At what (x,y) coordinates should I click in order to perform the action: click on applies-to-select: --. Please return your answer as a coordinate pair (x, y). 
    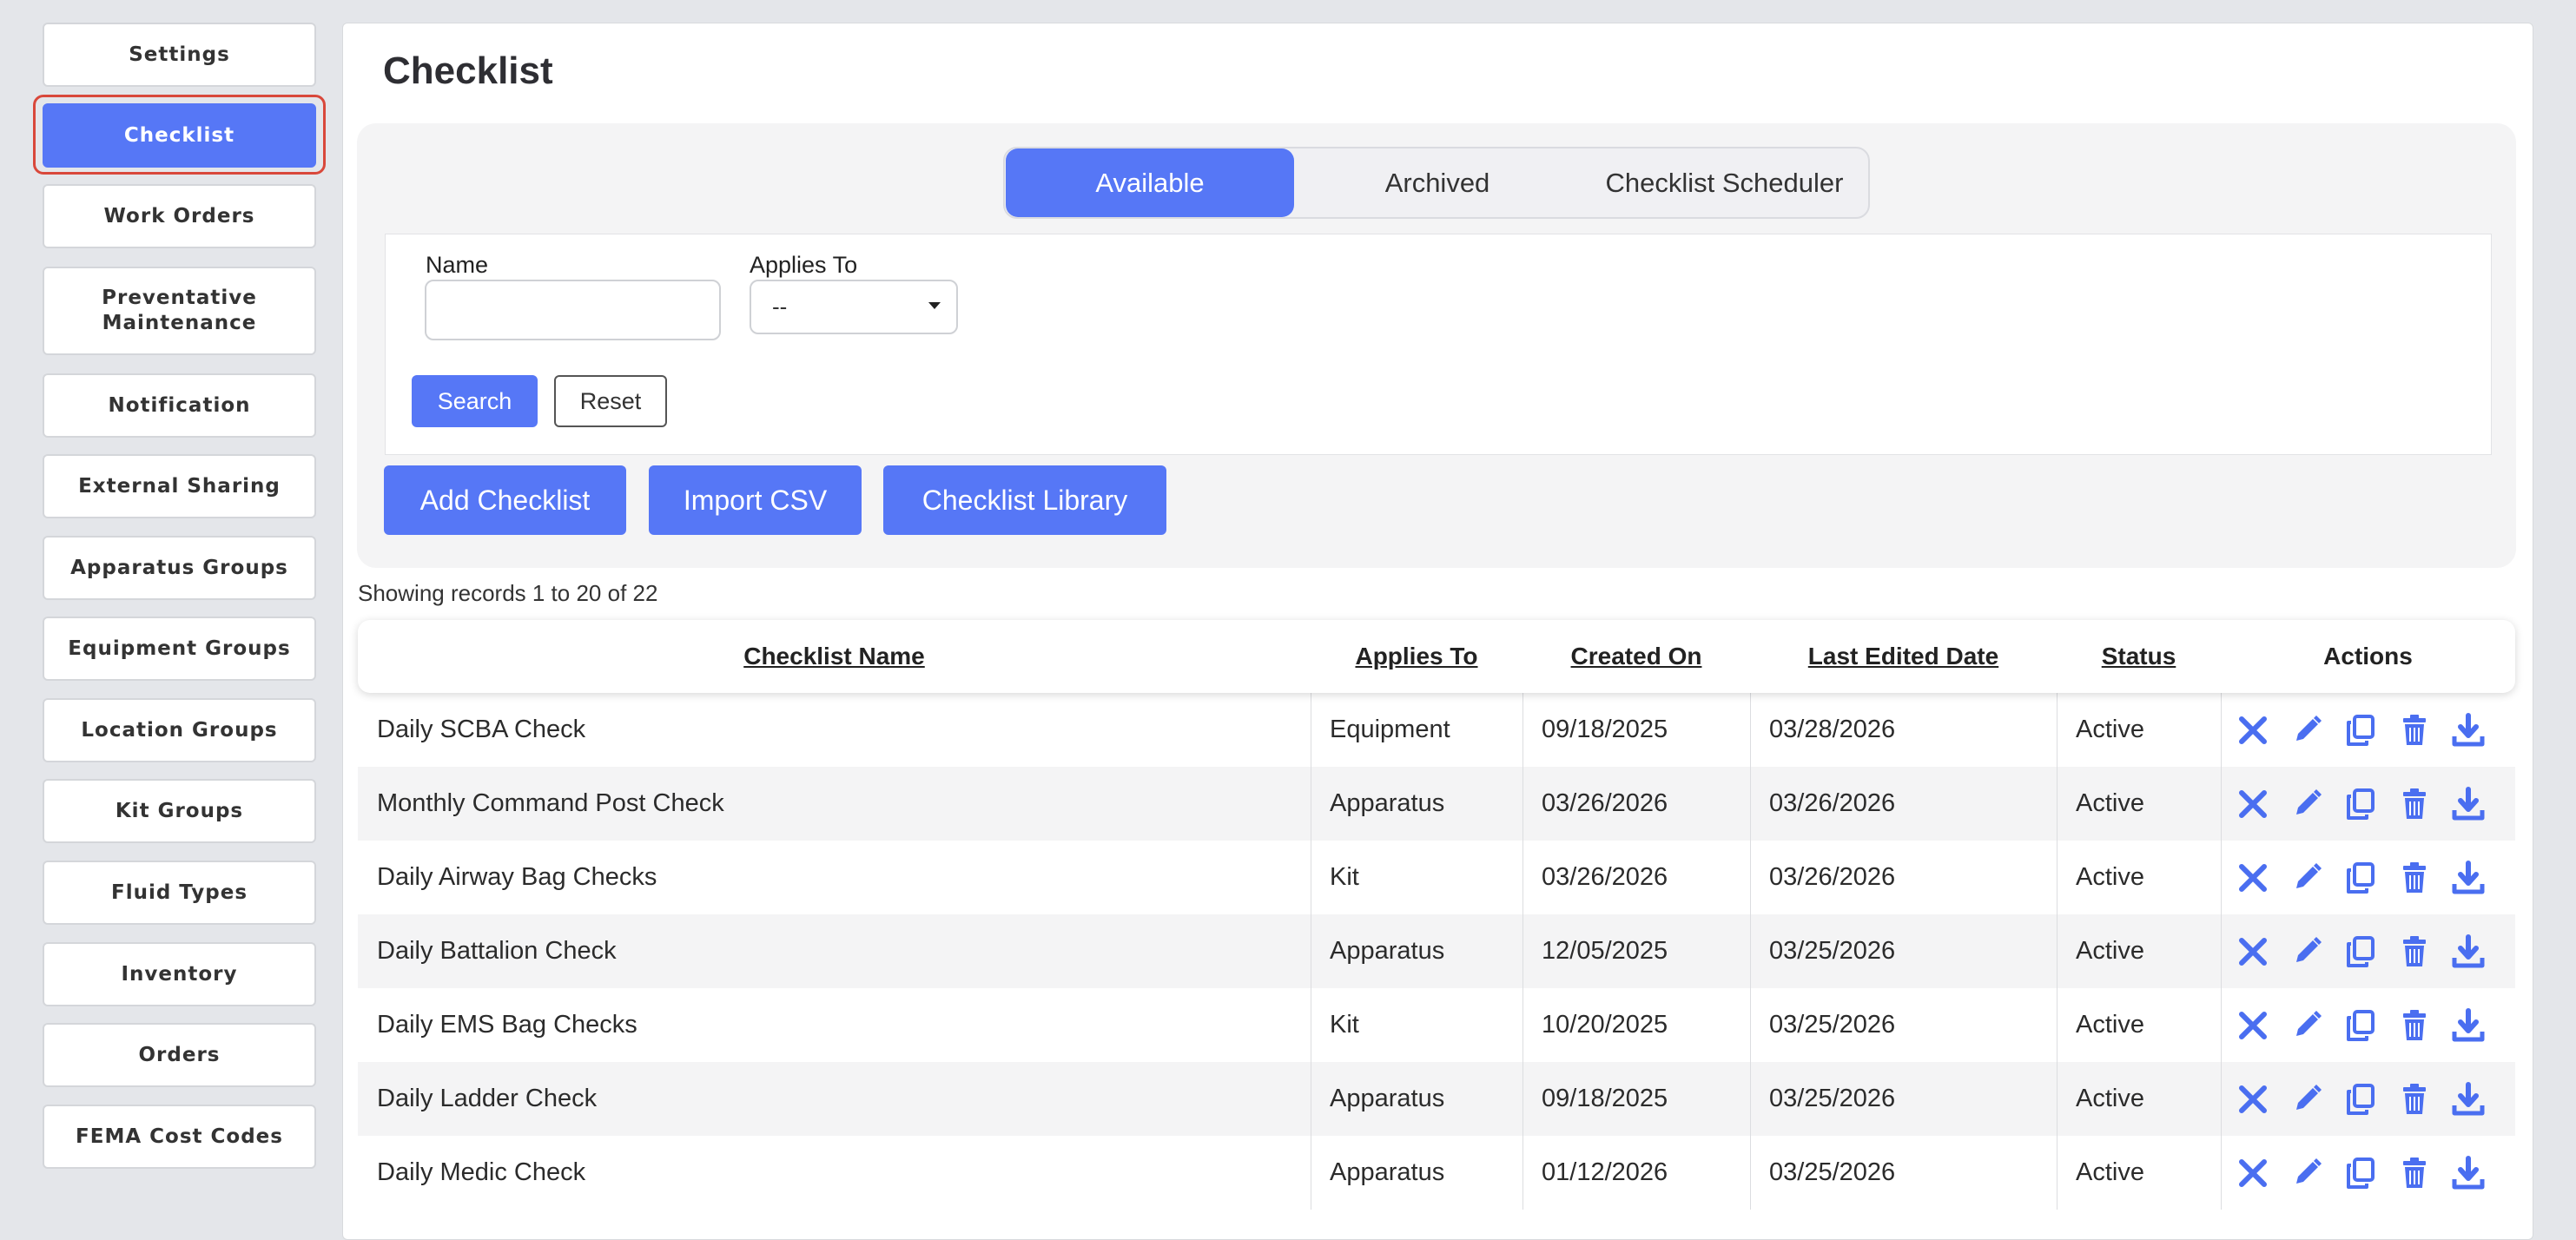
    Looking at the image, I should click on (854, 307).